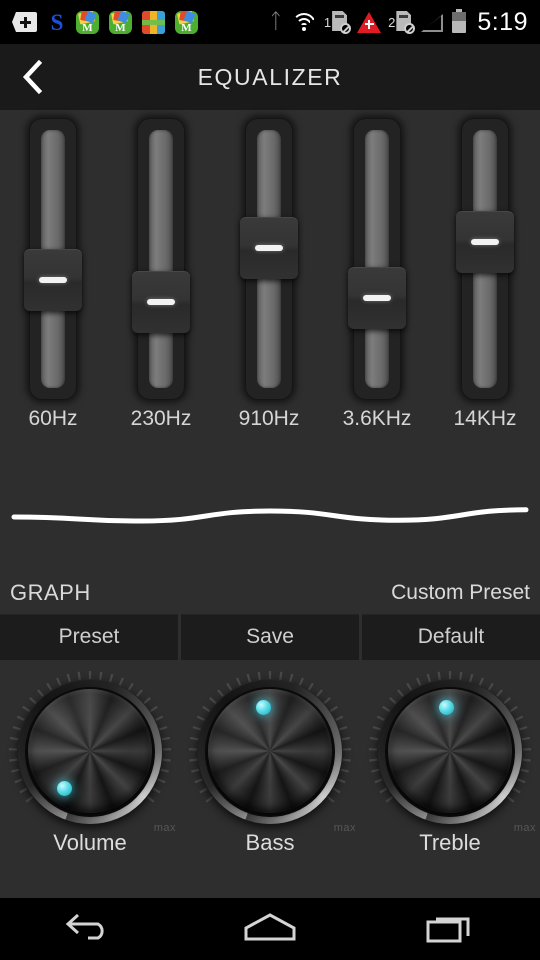  I want to click on rar-archive-icon, so click(155, 22).